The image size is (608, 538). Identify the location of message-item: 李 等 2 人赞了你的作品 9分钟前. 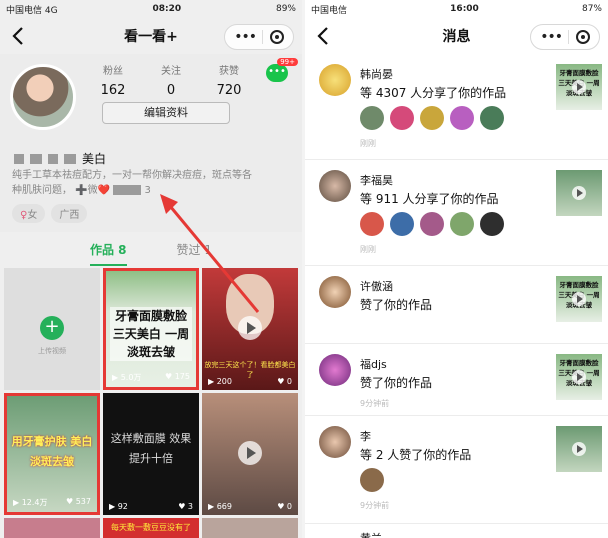
(456, 470).